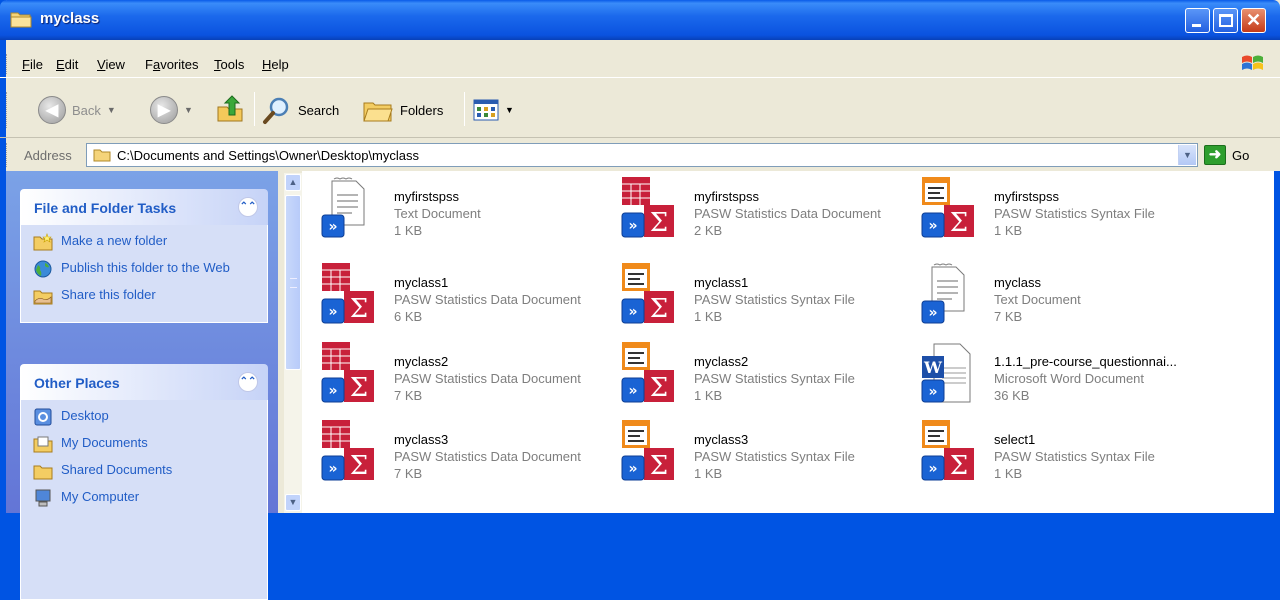 This screenshot has height=600, width=1280. What do you see at coordinates (111, 64) in the screenshot?
I see `menu-view: View` at bounding box center [111, 64].